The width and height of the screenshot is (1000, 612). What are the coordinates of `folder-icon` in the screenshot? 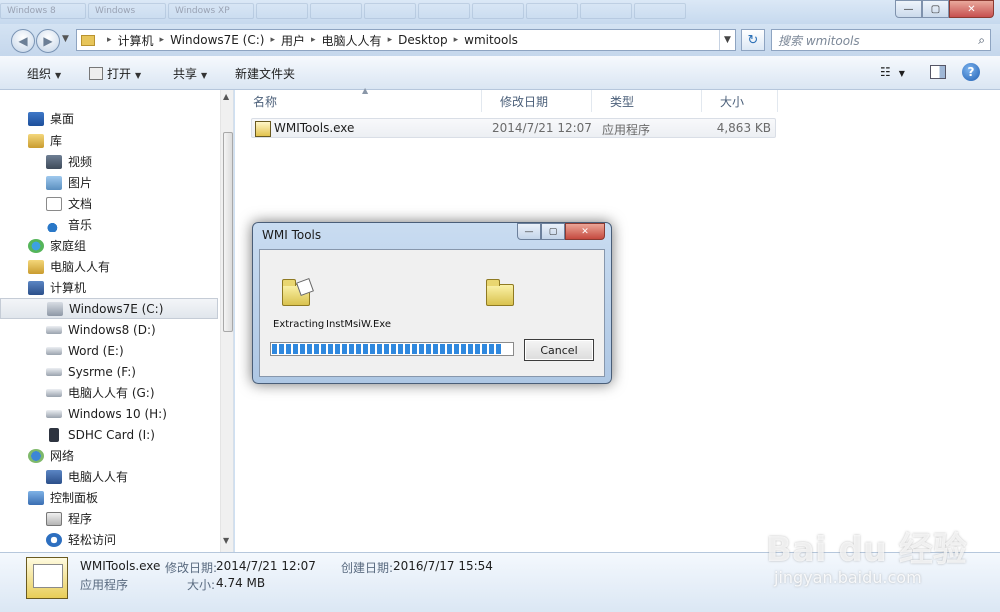 It's located at (88, 40).